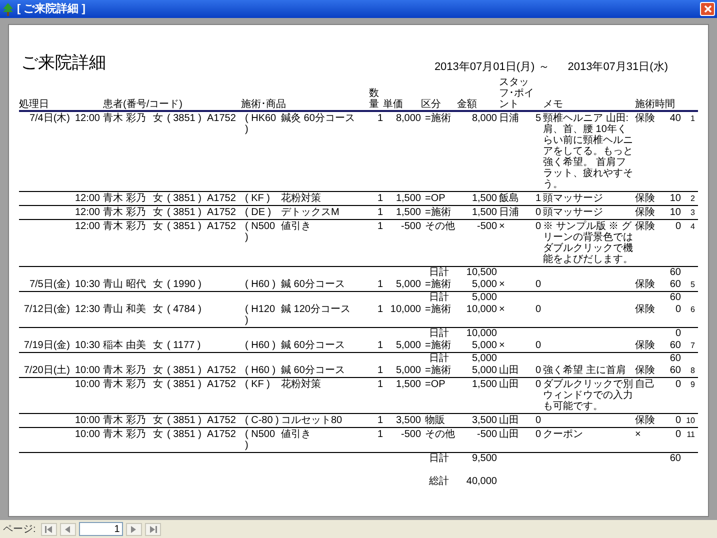  I want to click on table-cell: 総計, so click(439, 481).